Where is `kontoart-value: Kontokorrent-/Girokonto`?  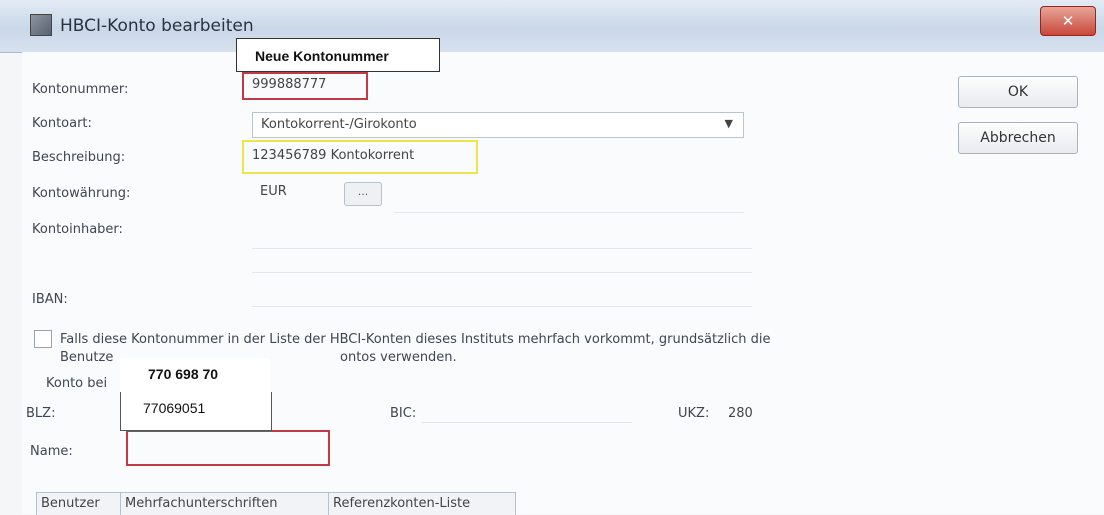 kontoart-value: Kontokorrent-/Girokonto is located at coordinates (339, 124).